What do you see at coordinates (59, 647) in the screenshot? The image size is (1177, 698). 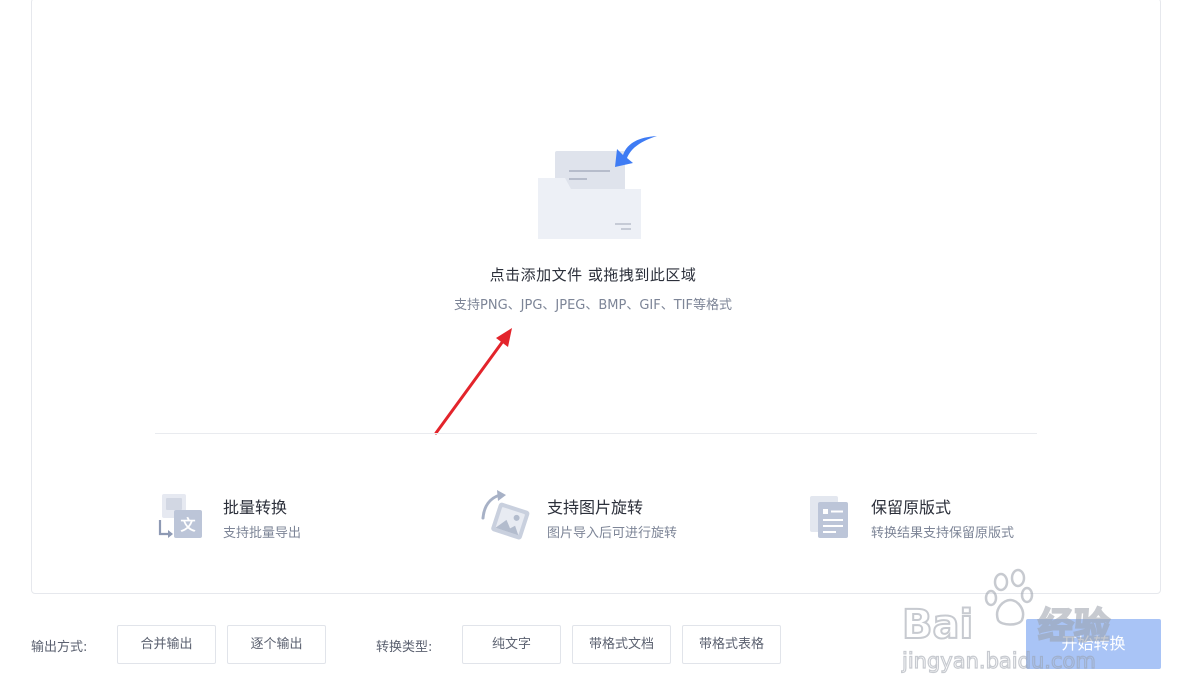 I see `output-mode-label: 输出方式:` at bounding box center [59, 647].